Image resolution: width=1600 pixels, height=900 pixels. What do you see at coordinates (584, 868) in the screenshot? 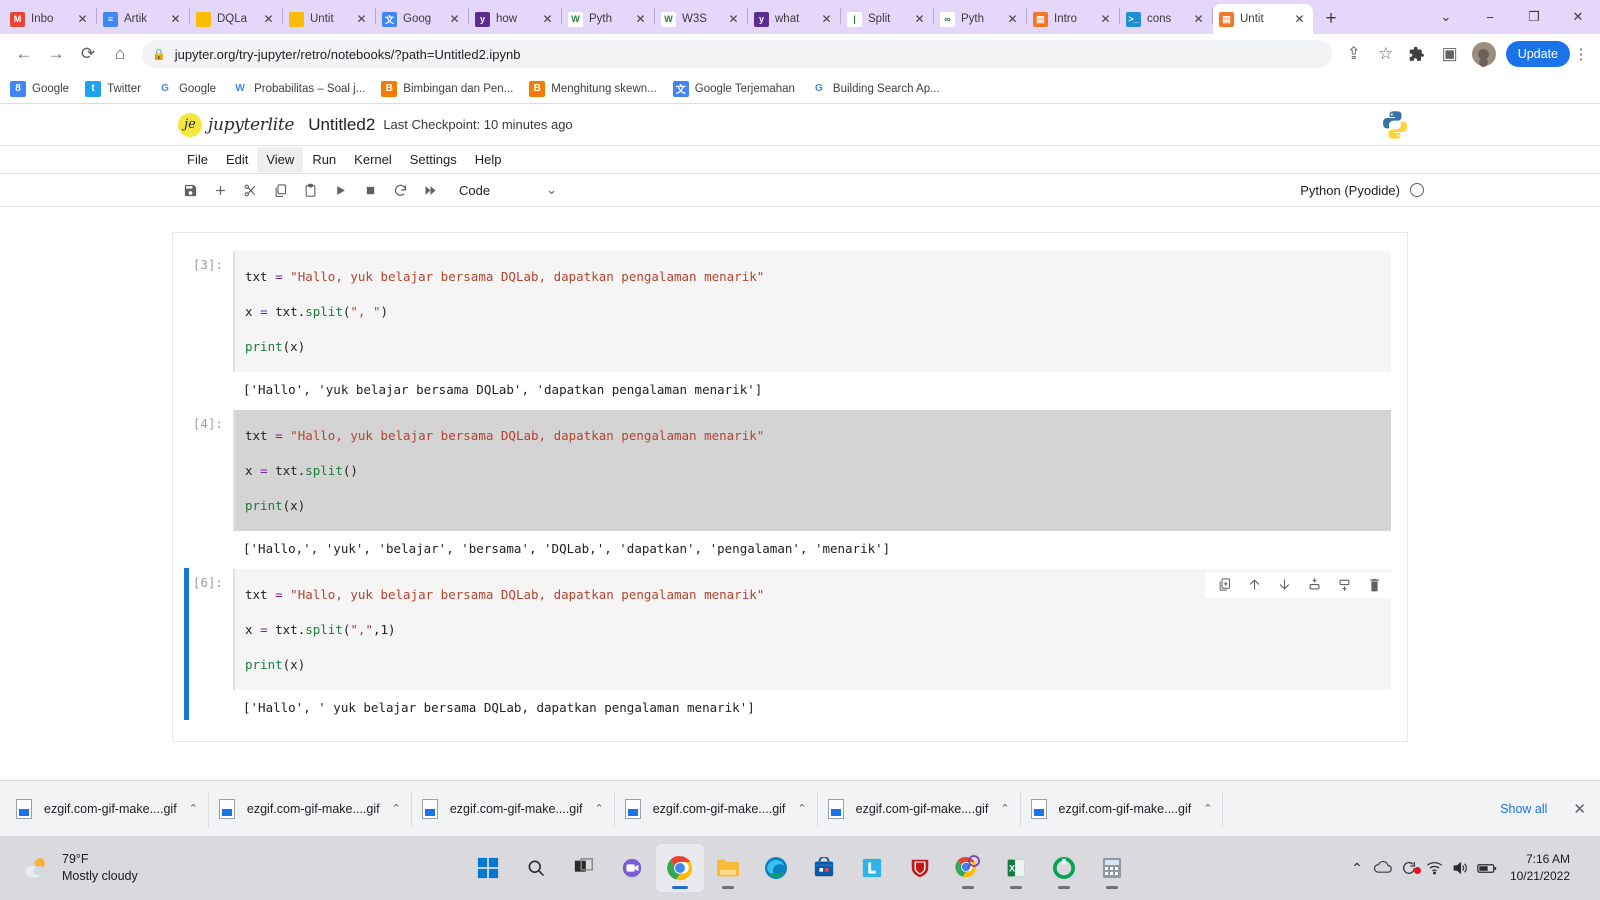
I see `task-view-icon` at bounding box center [584, 868].